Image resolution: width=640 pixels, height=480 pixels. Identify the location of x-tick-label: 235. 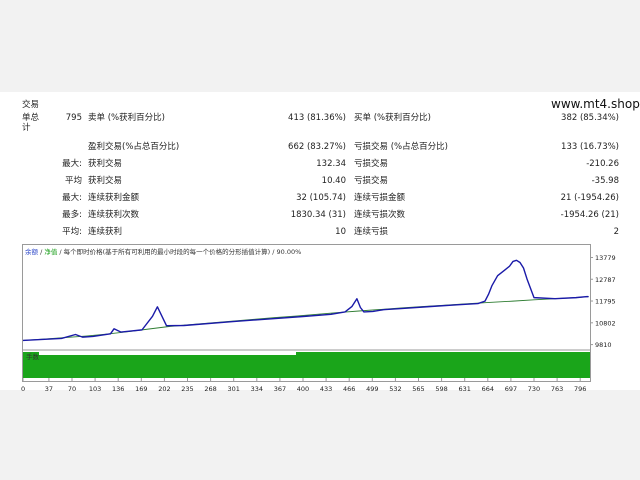
(187, 389).